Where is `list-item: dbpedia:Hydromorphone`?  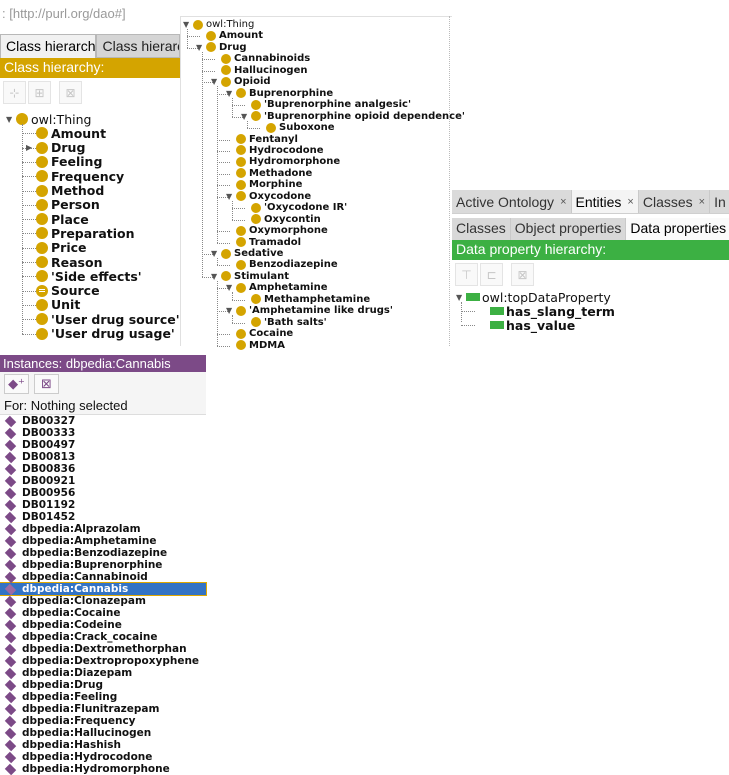
list-item: dbpedia:Hydromorphone is located at coordinates (103, 769).